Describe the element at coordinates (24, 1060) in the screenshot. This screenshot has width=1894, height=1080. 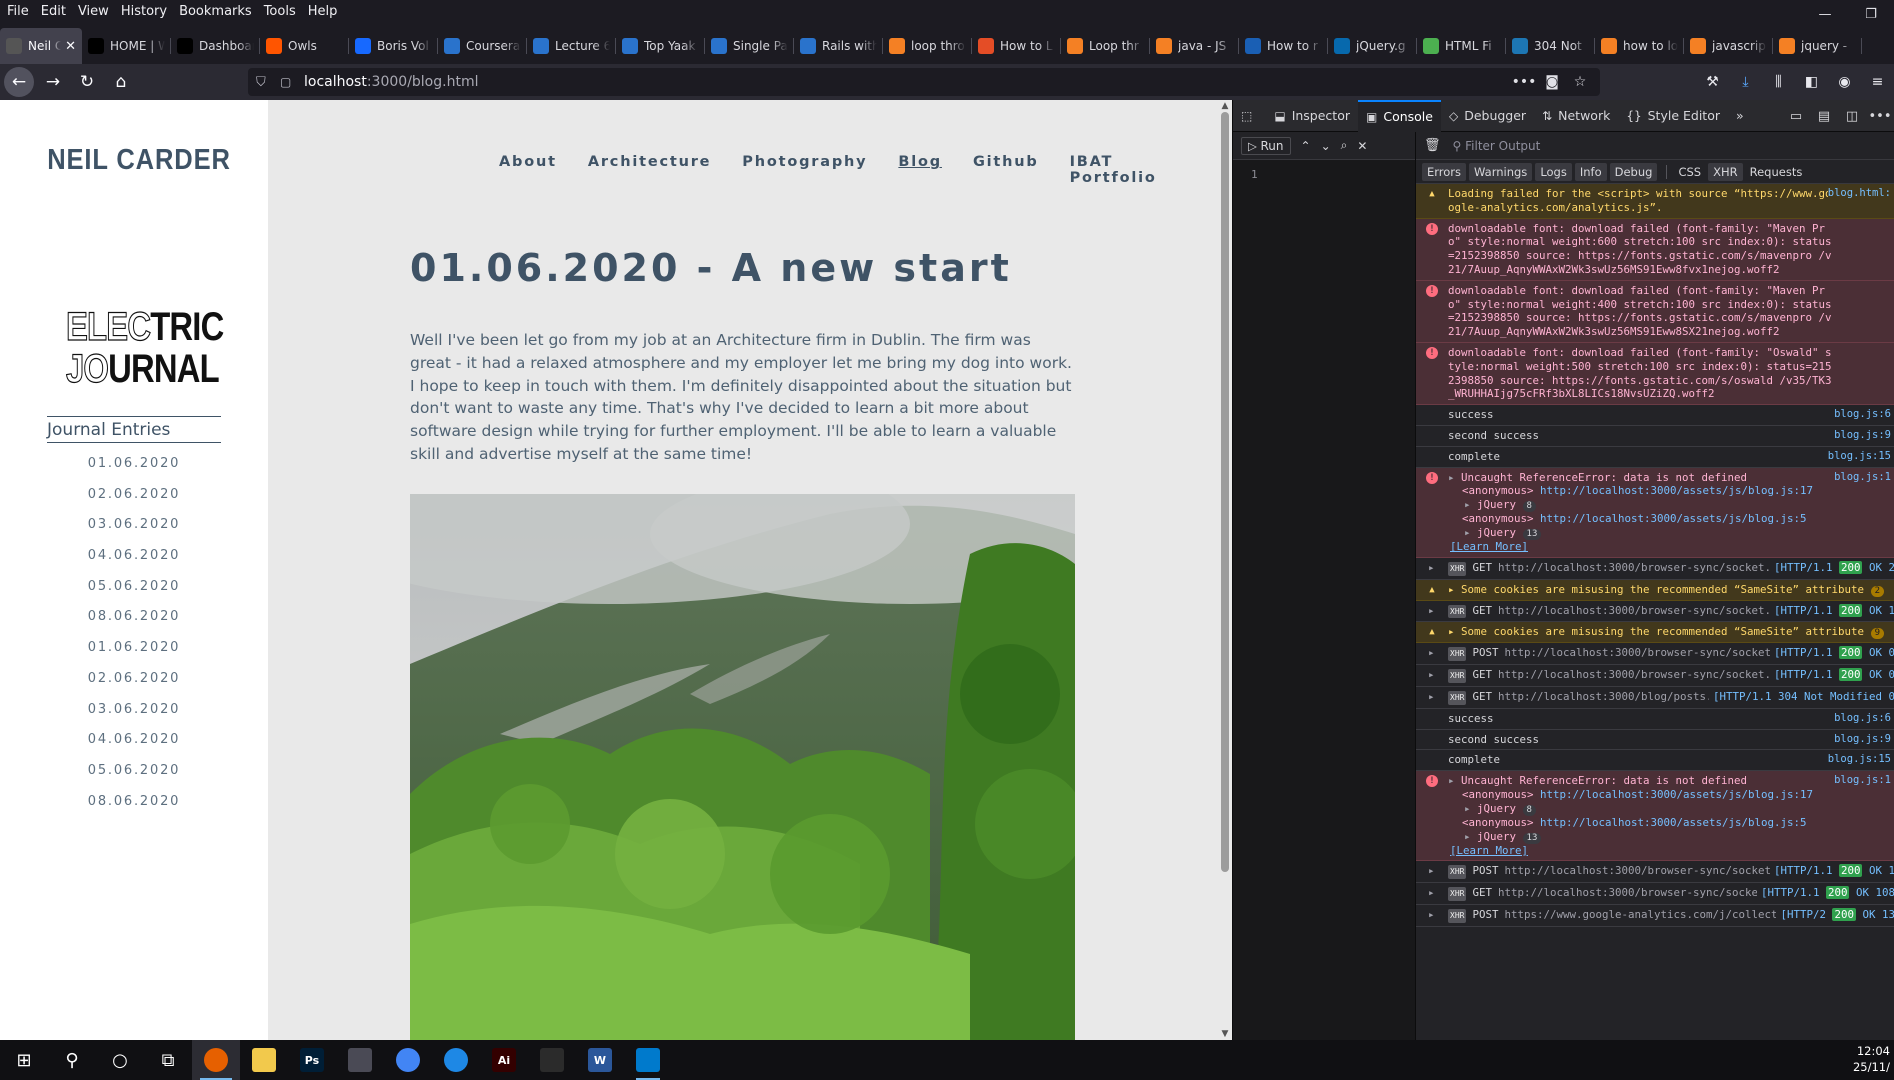
I see `taskbar-start-button: ⊞` at that location.